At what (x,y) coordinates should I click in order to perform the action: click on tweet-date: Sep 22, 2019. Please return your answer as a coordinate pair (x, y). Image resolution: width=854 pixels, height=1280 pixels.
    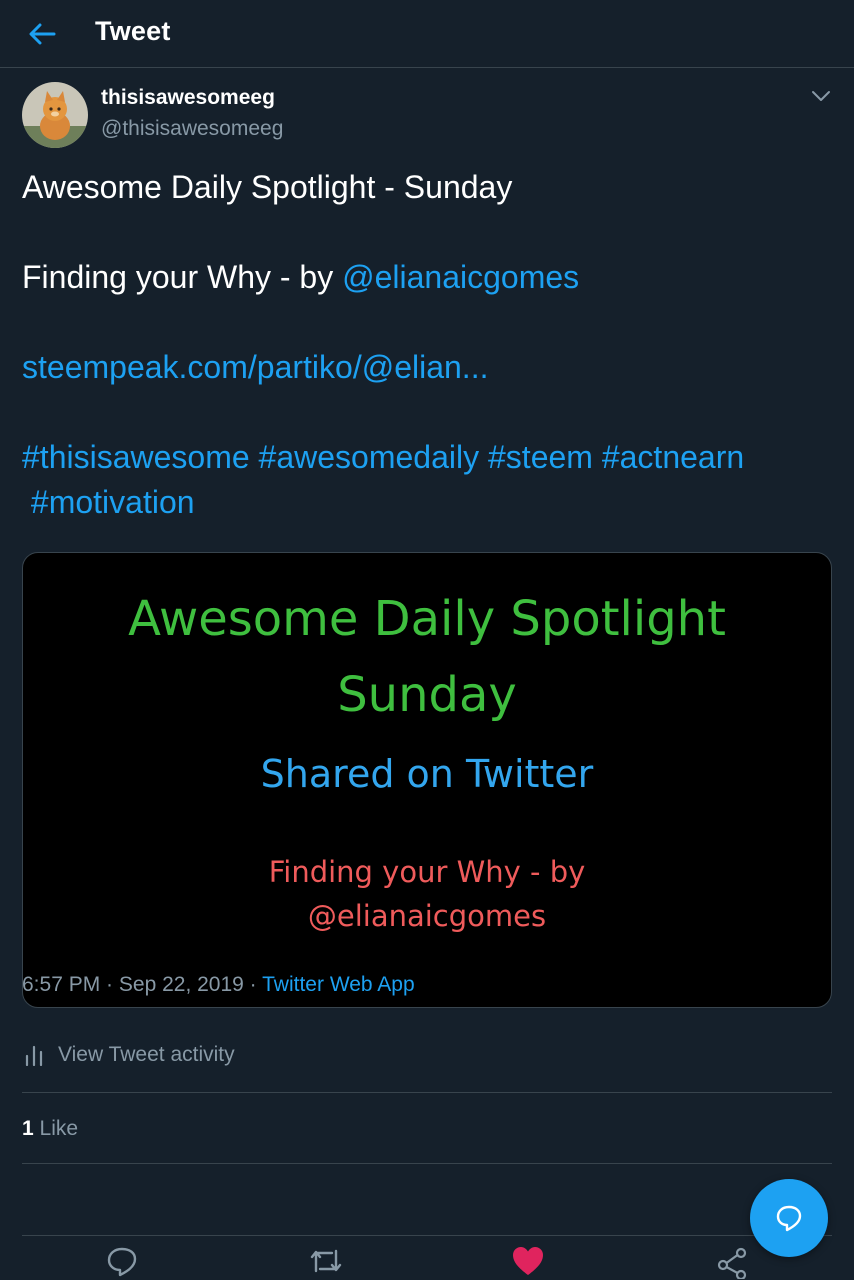
    Looking at the image, I should click on (181, 984).